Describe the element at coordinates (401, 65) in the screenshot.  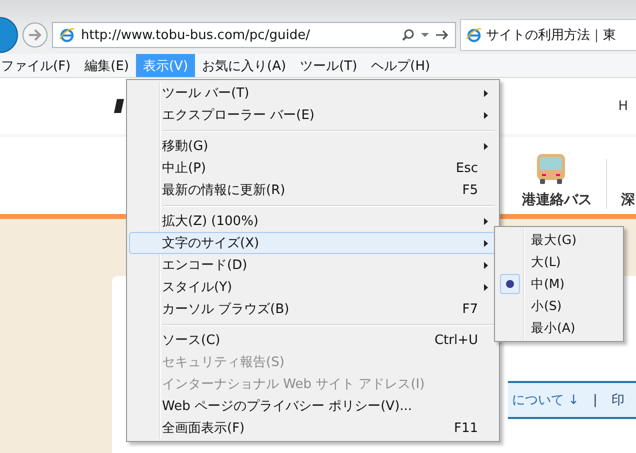
I see `menu-bar-item: ヘルプ(H)` at that location.